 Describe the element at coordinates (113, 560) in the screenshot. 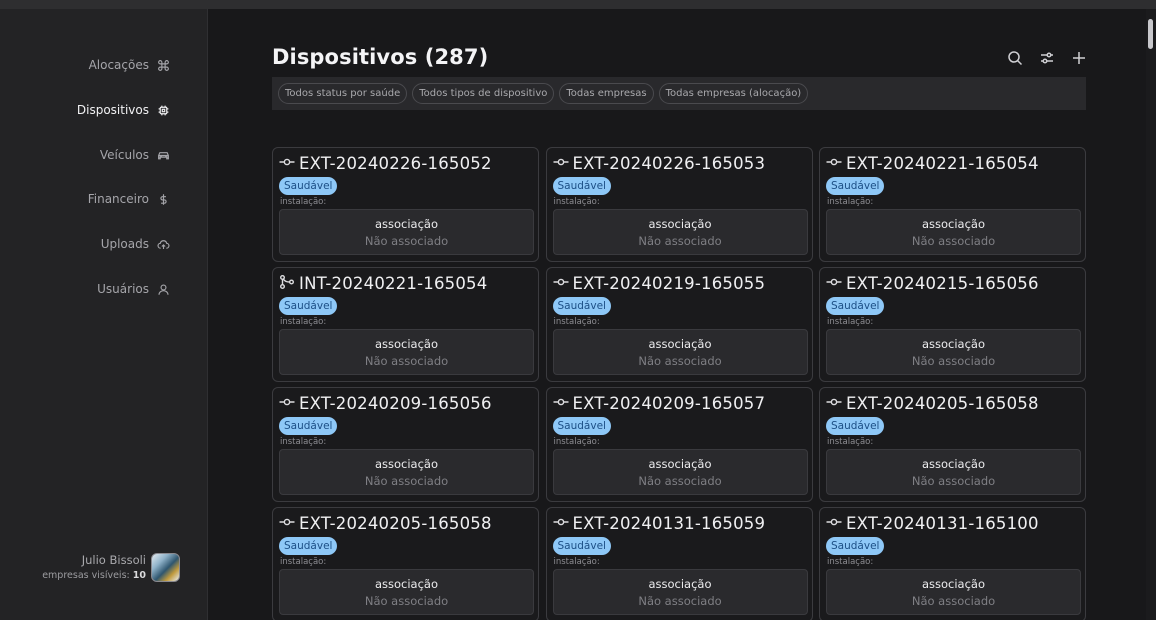

I see `user-name: Julio Bissoli` at that location.